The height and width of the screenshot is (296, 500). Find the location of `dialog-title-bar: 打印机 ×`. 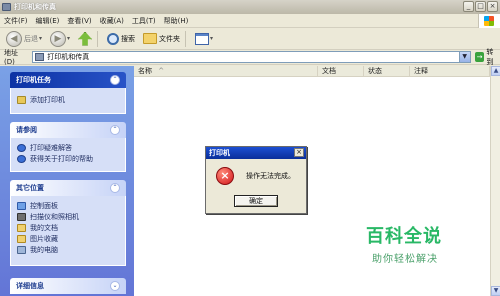

dialog-title-bar: 打印机 × is located at coordinates (256, 153).